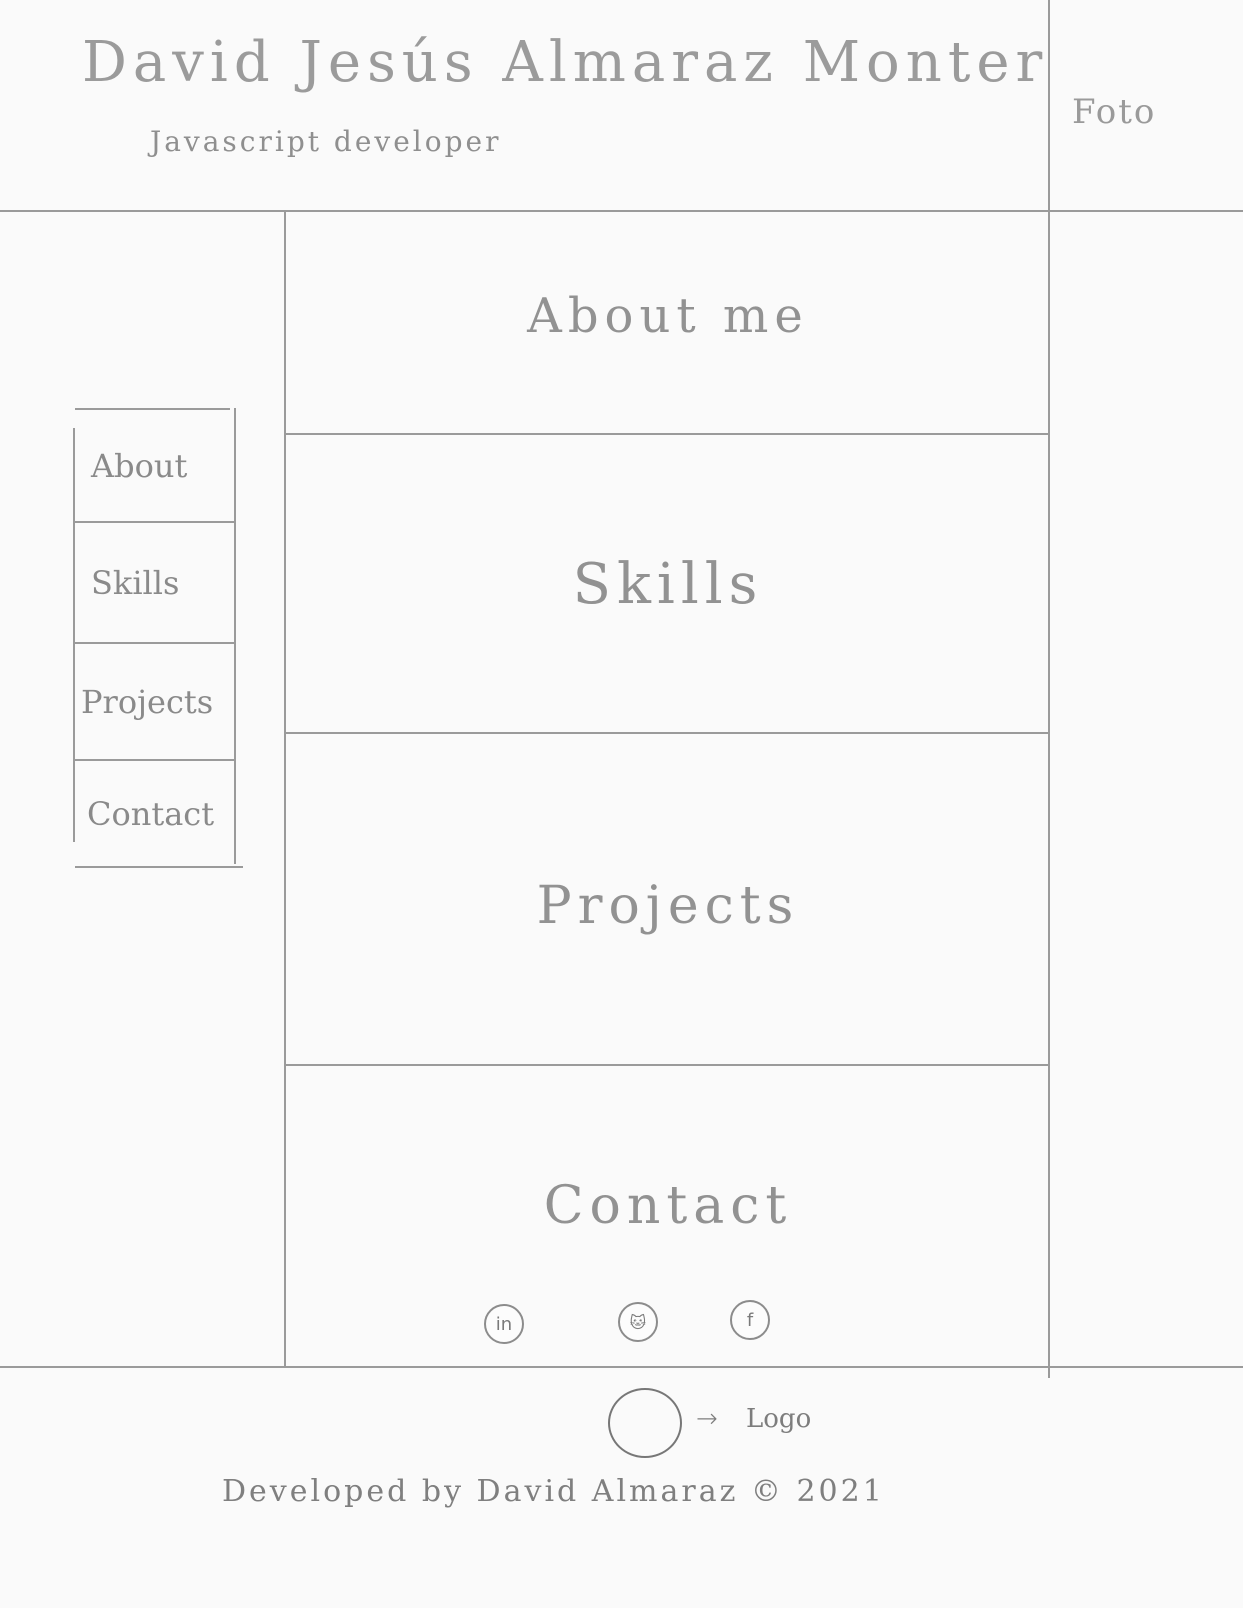  Describe the element at coordinates (504, 1324) in the screenshot. I see `linkedin-icon: in` at that location.